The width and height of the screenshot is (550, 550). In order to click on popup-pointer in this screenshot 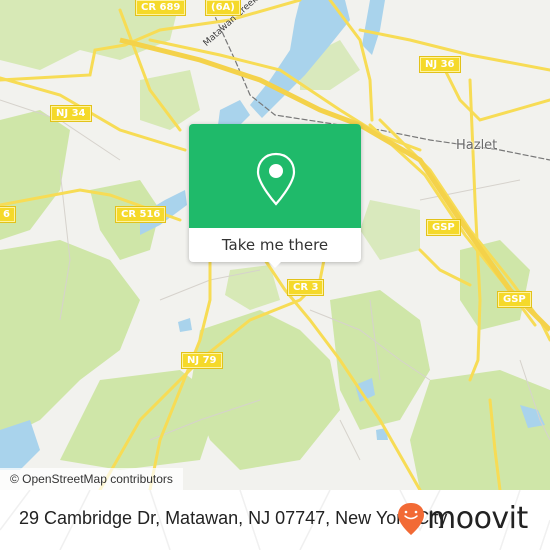, I will do `click(275, 264)`.